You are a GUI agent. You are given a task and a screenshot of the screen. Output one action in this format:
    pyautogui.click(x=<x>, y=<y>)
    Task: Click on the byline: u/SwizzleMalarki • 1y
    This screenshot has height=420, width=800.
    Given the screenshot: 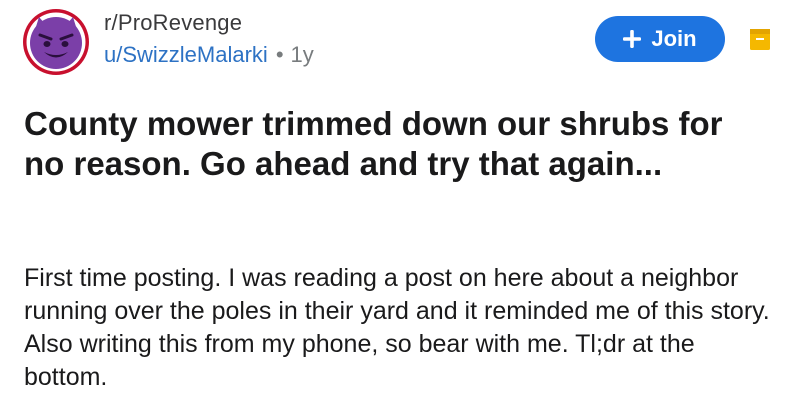 What is the action you would take?
    pyautogui.click(x=209, y=55)
    